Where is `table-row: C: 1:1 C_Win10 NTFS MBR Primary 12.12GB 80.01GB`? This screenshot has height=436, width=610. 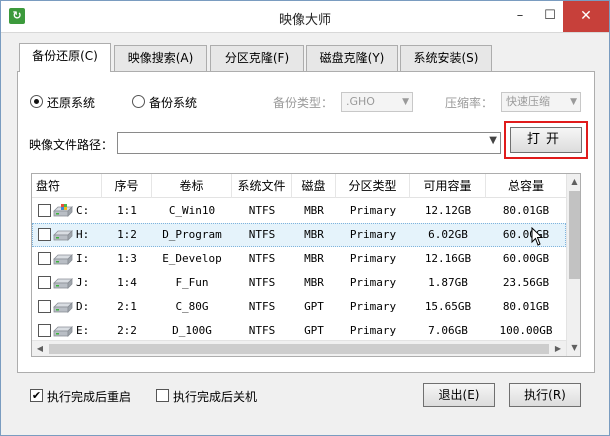 table-row: C: 1:1 C_Win10 NTFS MBR Primary 12.12GB 80.01GB is located at coordinates (299, 211).